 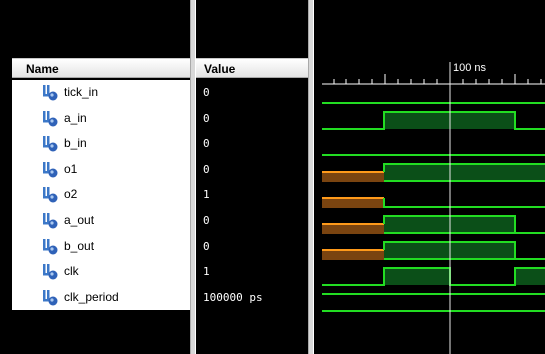 I want to click on signal-row-a-out: a_out, so click(x=101, y=221).